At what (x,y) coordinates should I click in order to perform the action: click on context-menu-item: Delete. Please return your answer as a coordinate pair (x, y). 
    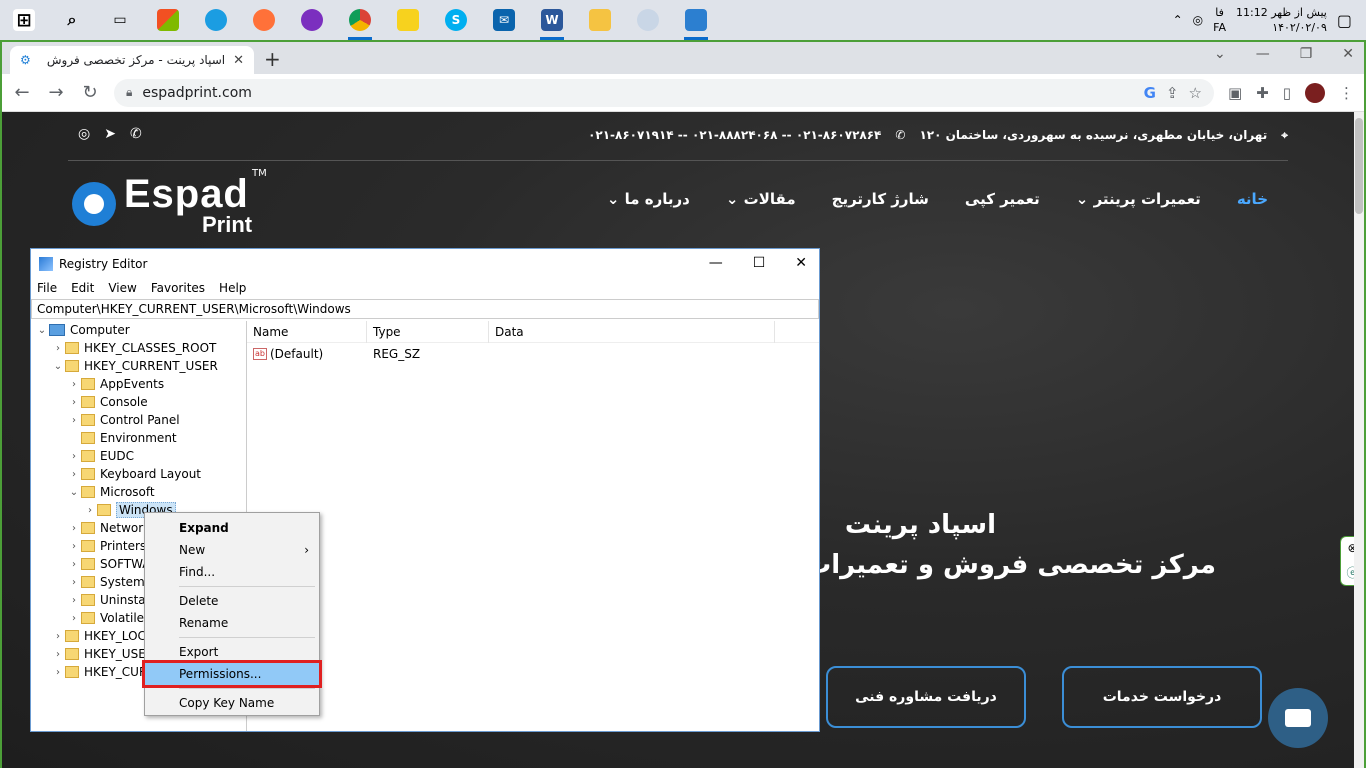
    Looking at the image, I should click on (232, 601).